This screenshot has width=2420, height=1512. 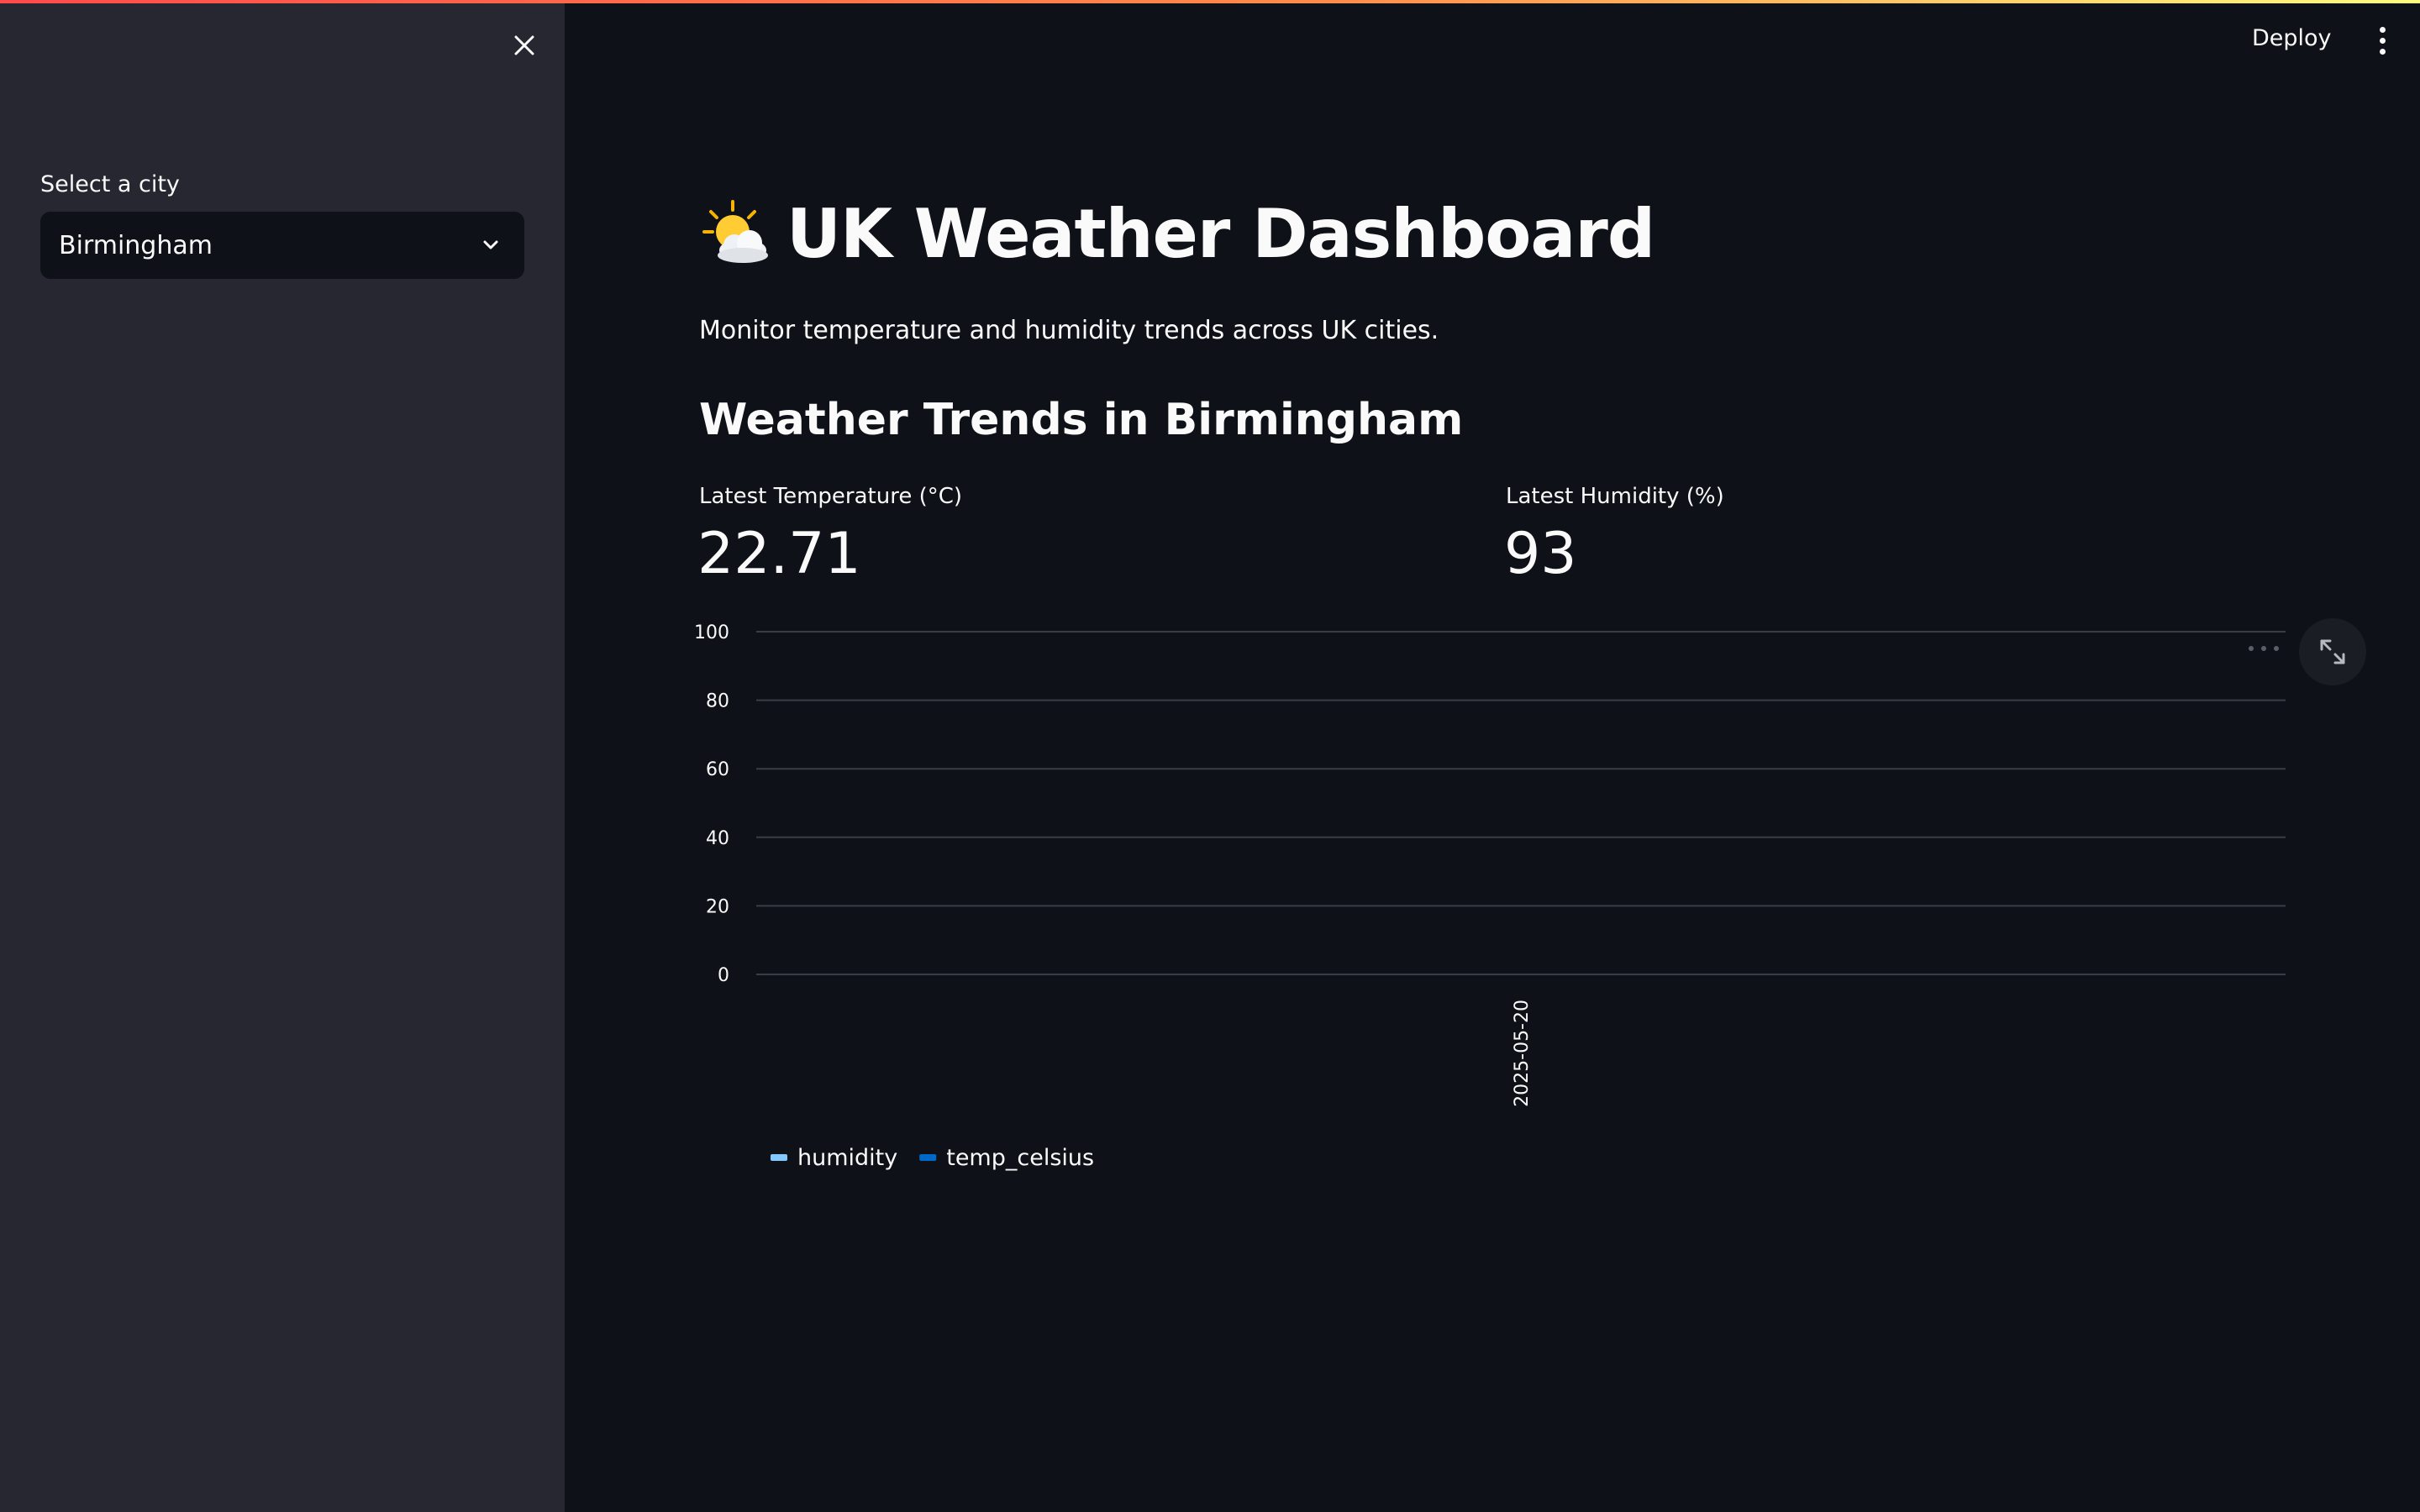 What do you see at coordinates (1523, 1053) in the screenshot?
I see `x-tick-label: 2025-05-20` at bounding box center [1523, 1053].